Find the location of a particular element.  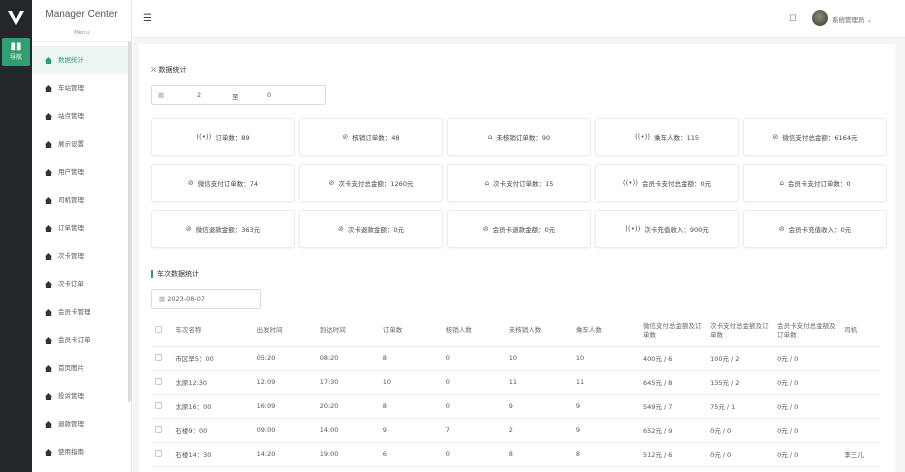

logo-icon is located at coordinates (16, 18).